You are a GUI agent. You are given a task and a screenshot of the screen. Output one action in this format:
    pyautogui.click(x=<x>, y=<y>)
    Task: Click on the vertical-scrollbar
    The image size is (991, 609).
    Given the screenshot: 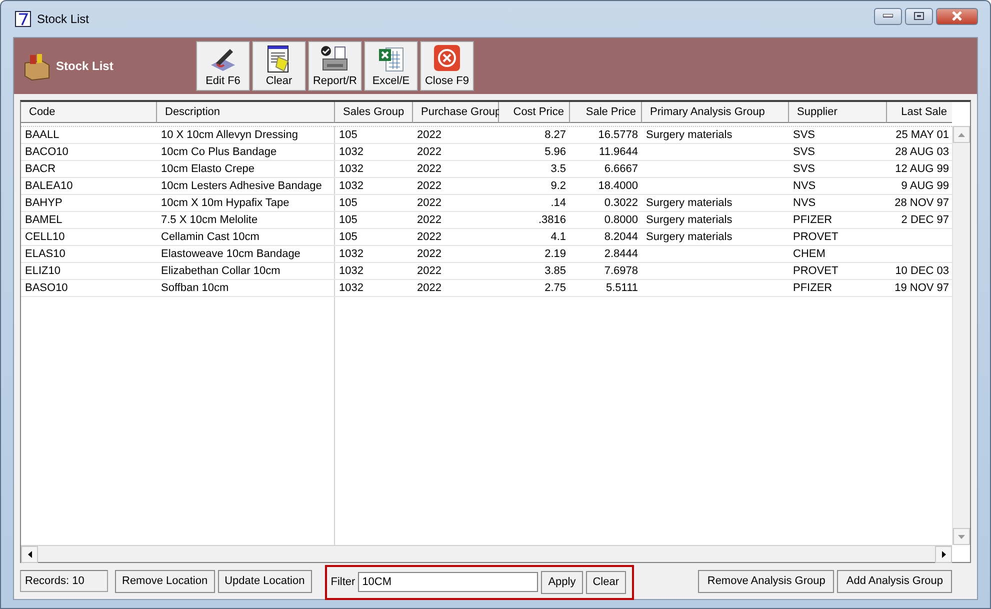 What is the action you would take?
    pyautogui.click(x=961, y=335)
    